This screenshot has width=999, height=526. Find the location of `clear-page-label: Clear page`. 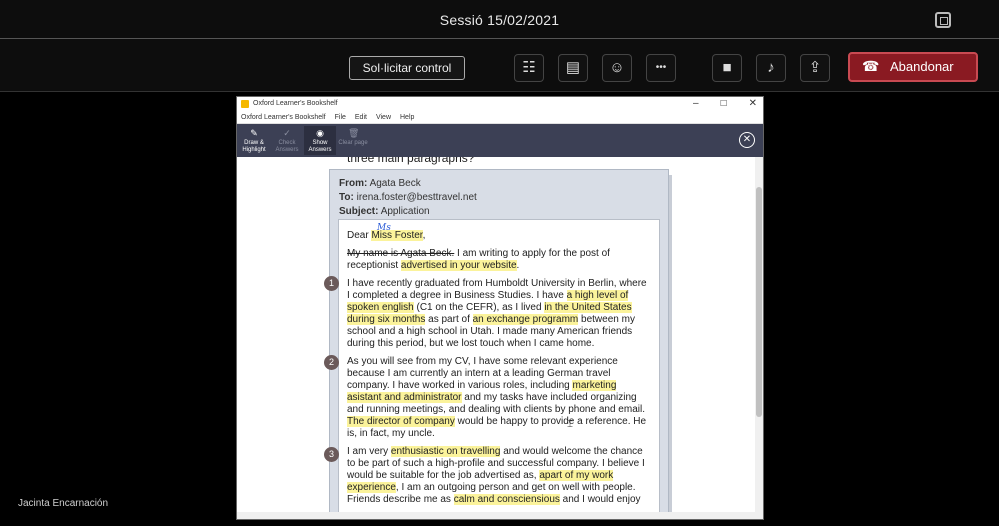

clear-page-label: Clear page is located at coordinates (353, 143).